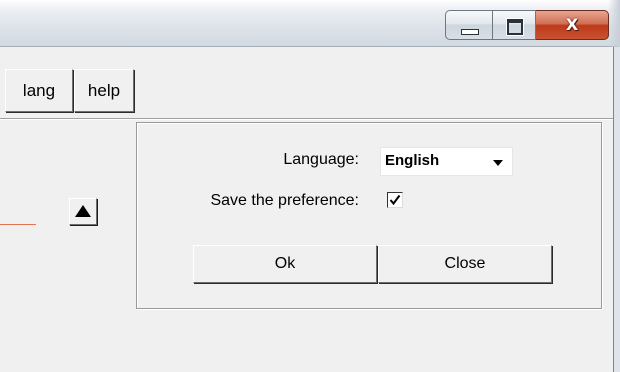 The image size is (620, 372). What do you see at coordinates (446, 161) in the screenshot?
I see `language-select: English` at bounding box center [446, 161].